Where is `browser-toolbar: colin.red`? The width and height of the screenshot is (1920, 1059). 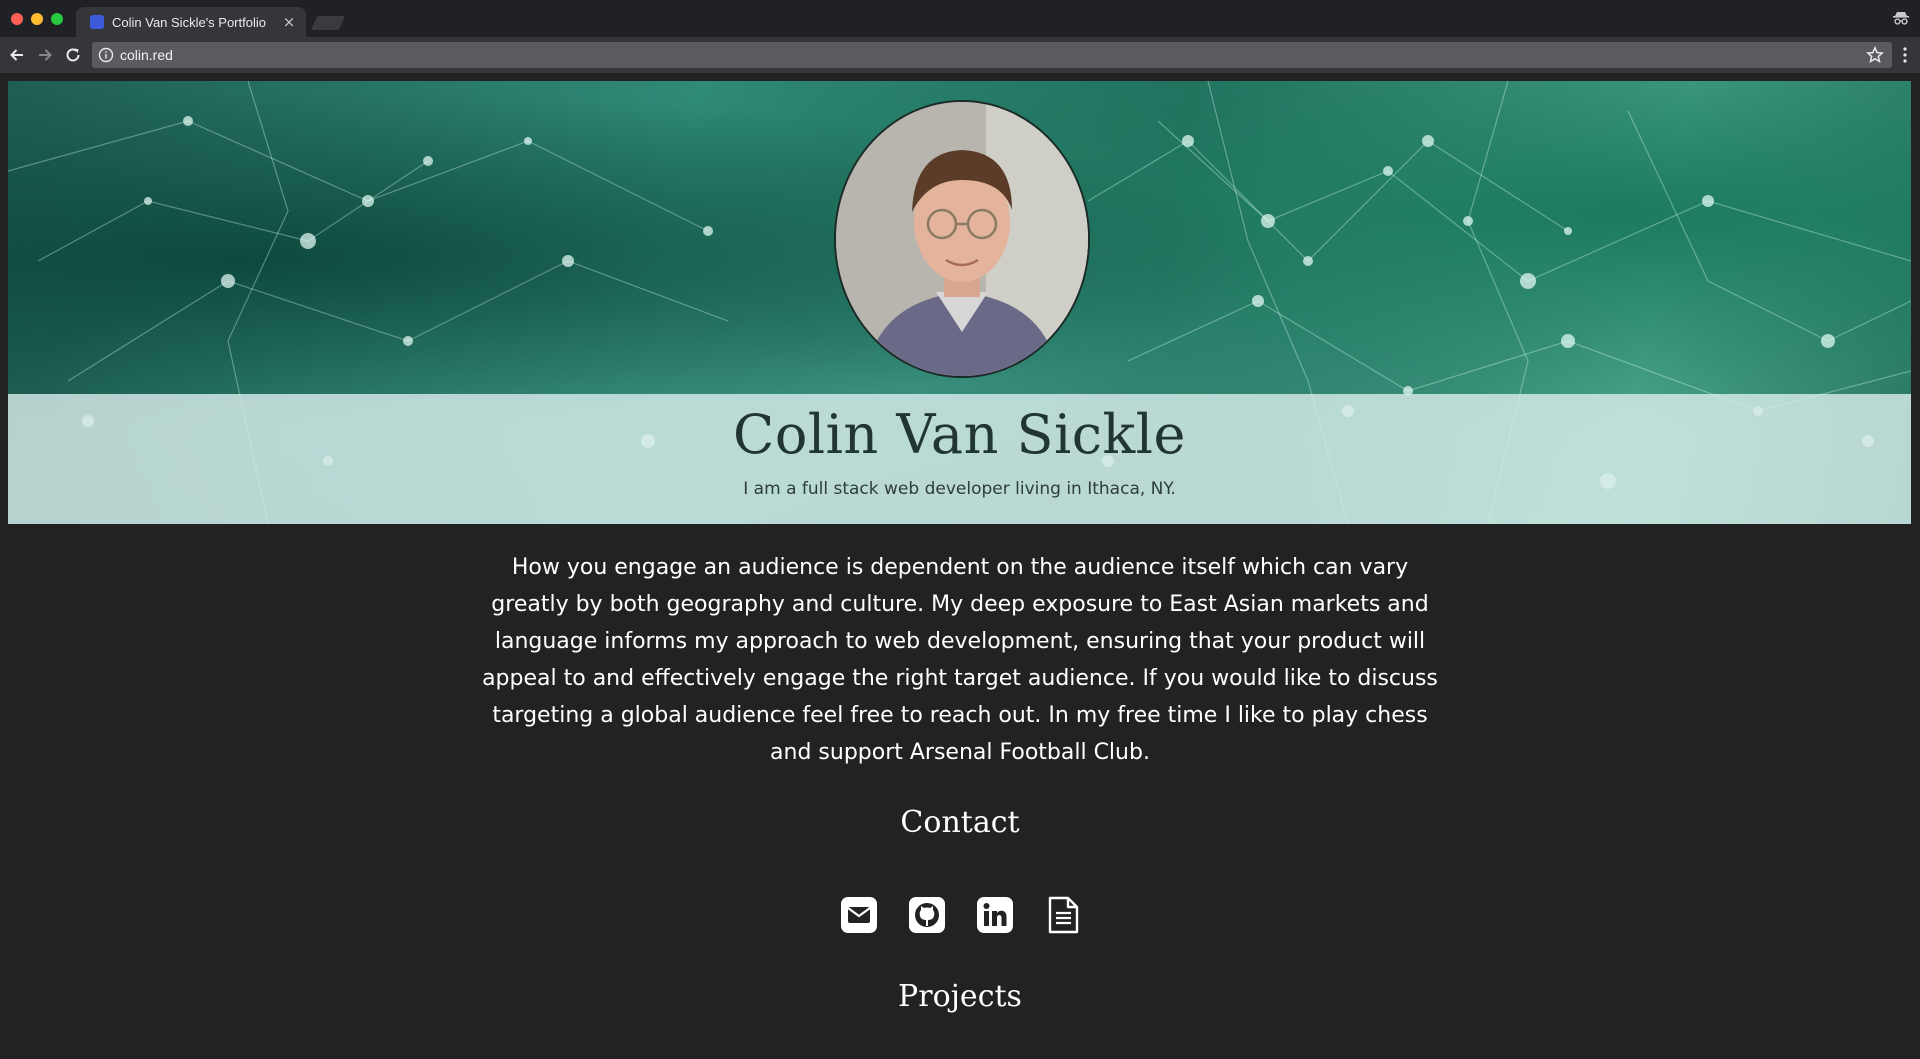
browser-toolbar: colin.red is located at coordinates (960, 55).